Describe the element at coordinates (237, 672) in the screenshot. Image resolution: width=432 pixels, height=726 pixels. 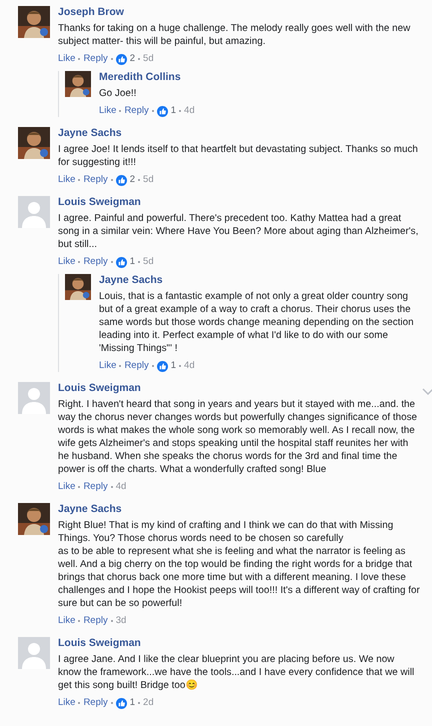
I see `comment-text: I agree Jane. And I like the clear blueprint you are placing before us. We now know the framework...we have the tools...and I have every confidence that we will get this song built! Bridge too😊` at that location.